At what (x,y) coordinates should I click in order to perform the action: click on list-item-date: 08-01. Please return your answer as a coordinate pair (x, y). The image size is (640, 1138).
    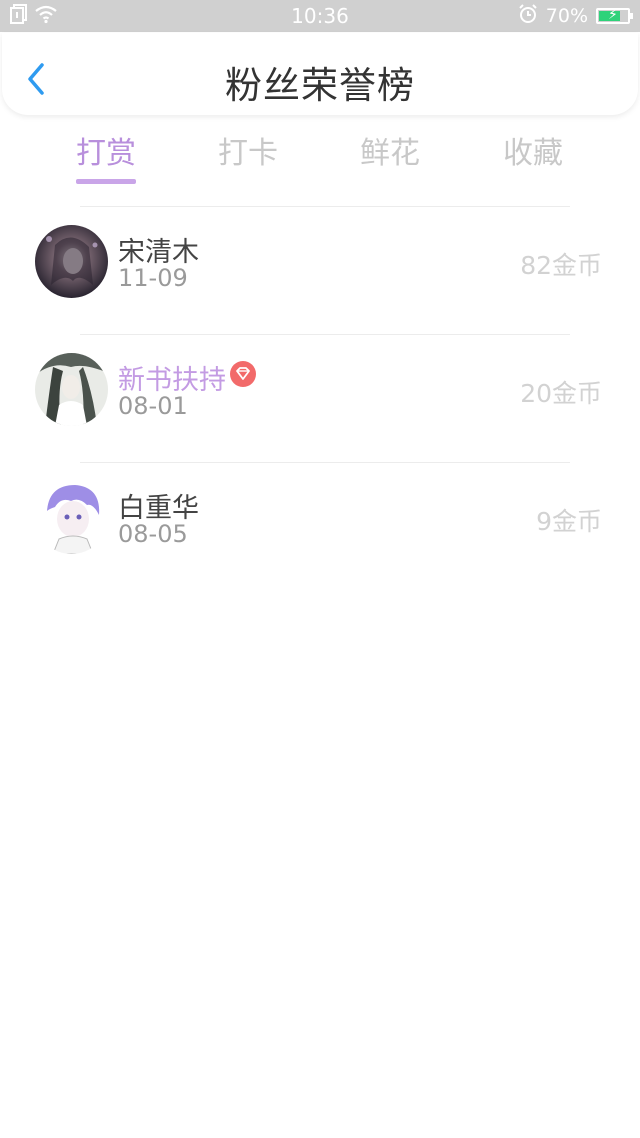
    Looking at the image, I should click on (153, 406).